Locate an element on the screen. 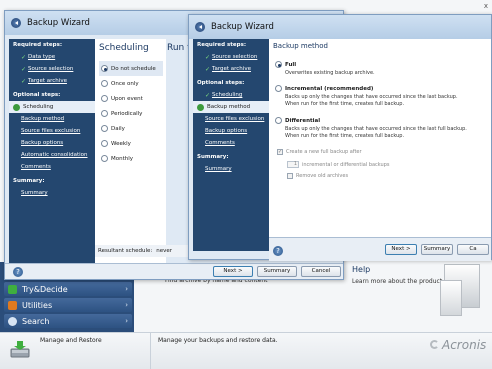  radio-label: Weekly is located at coordinates (121, 143).